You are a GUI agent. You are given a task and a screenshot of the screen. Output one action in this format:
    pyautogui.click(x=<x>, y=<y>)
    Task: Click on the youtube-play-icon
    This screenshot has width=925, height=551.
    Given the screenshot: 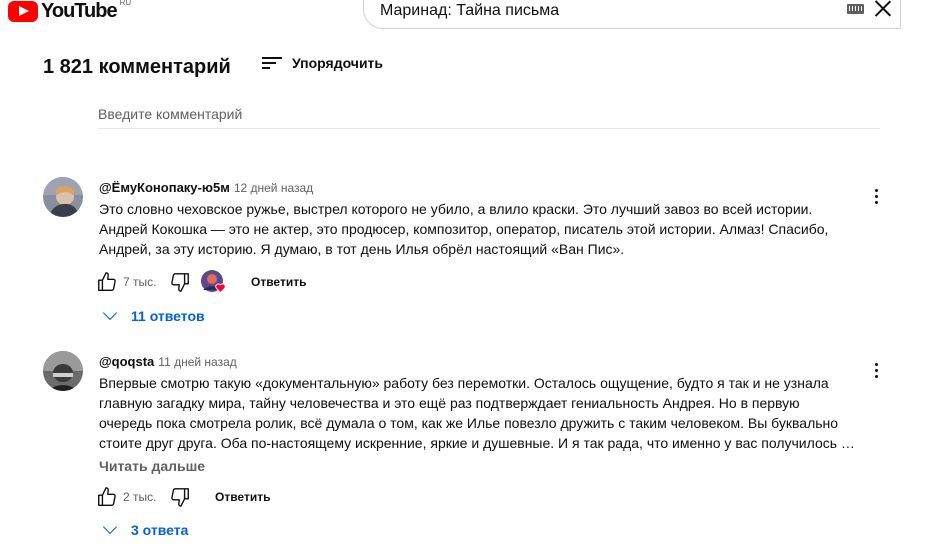 What is the action you would take?
    pyautogui.click(x=23, y=11)
    